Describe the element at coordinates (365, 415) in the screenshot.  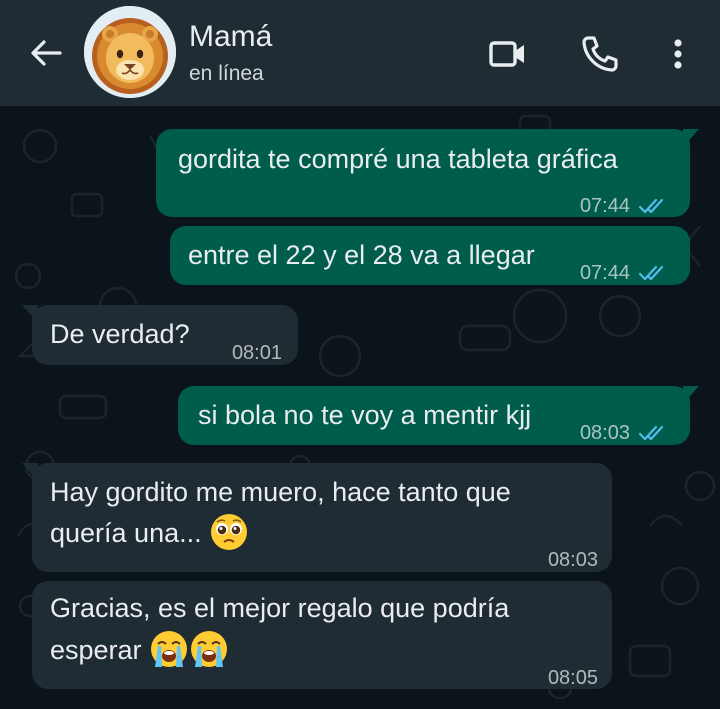
I see `message-text: si bola no te voy a mentir kjj` at that location.